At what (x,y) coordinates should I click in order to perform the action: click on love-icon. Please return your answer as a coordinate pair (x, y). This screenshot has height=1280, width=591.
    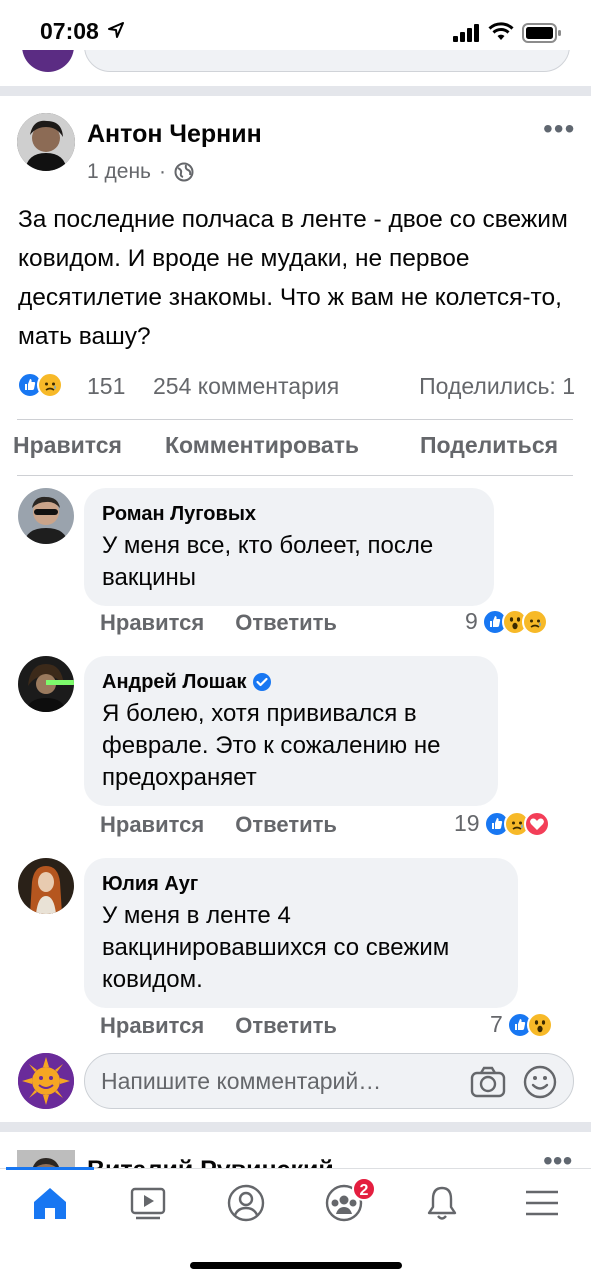
    Looking at the image, I should click on (536, 823).